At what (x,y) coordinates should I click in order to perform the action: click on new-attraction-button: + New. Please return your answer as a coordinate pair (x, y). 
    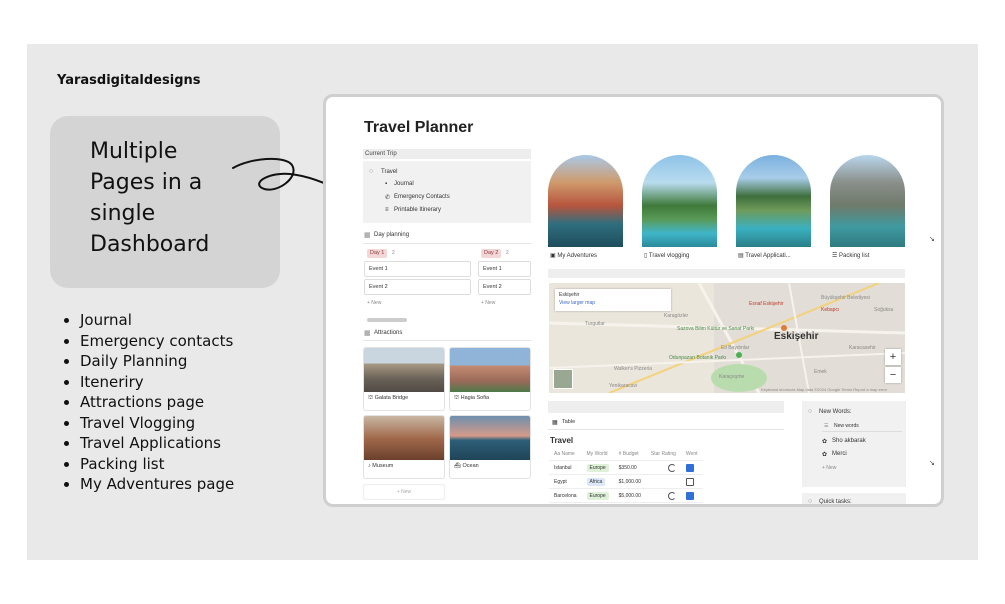
    Looking at the image, I should click on (404, 492).